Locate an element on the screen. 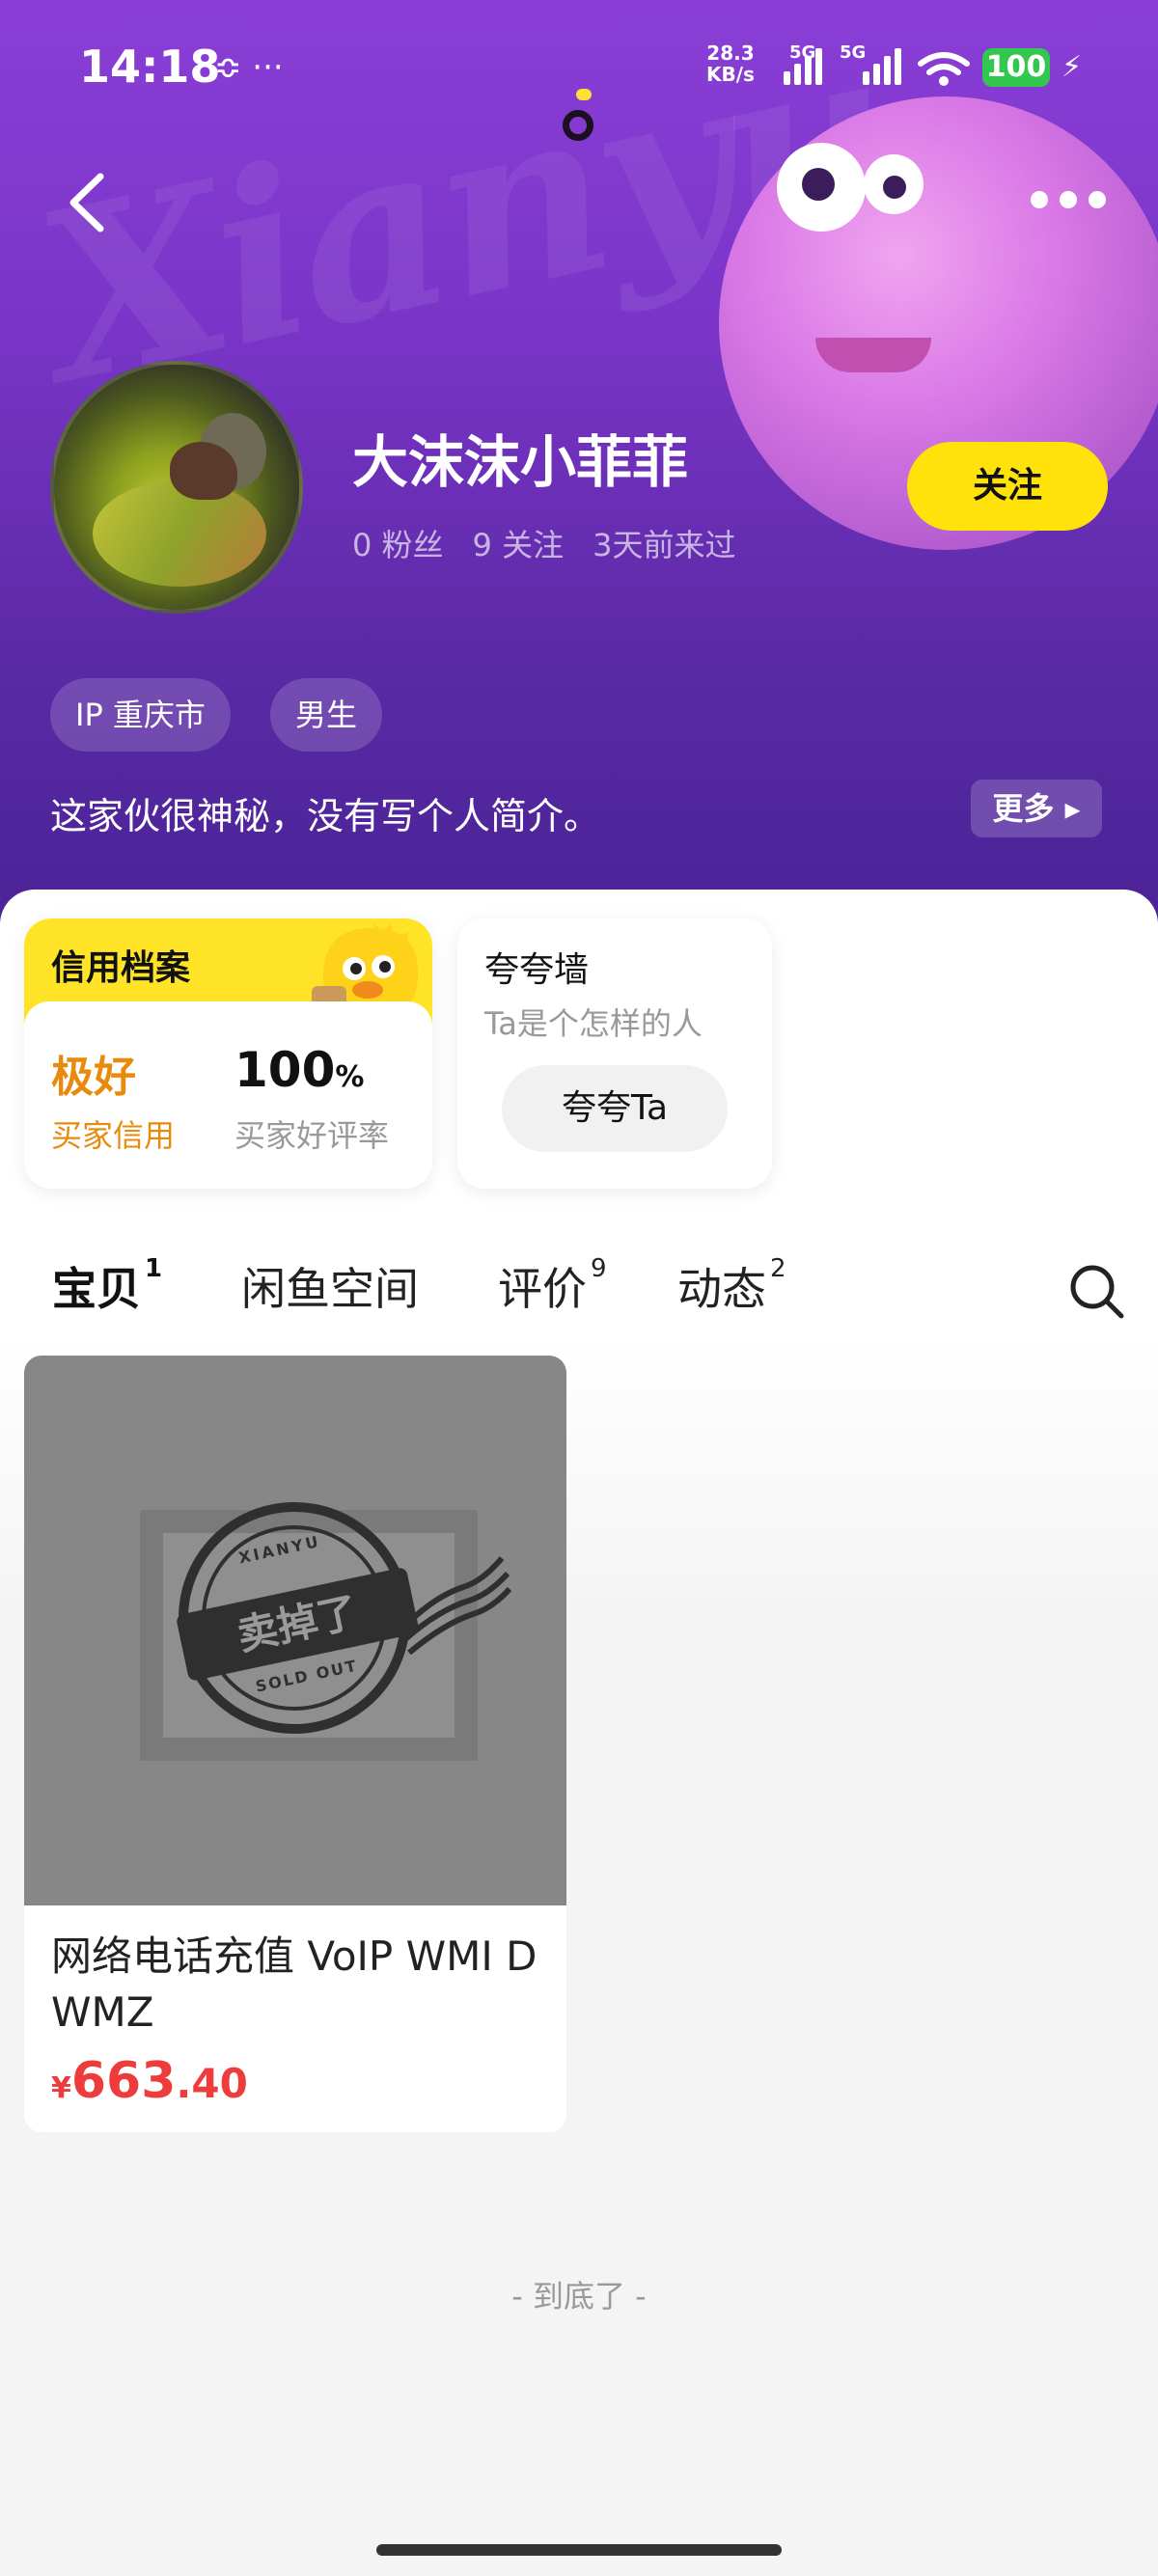 The height and width of the screenshot is (2576, 1158). profile-stats: 0 粉丝 9 关注 3天前来过 is located at coordinates (543, 543).